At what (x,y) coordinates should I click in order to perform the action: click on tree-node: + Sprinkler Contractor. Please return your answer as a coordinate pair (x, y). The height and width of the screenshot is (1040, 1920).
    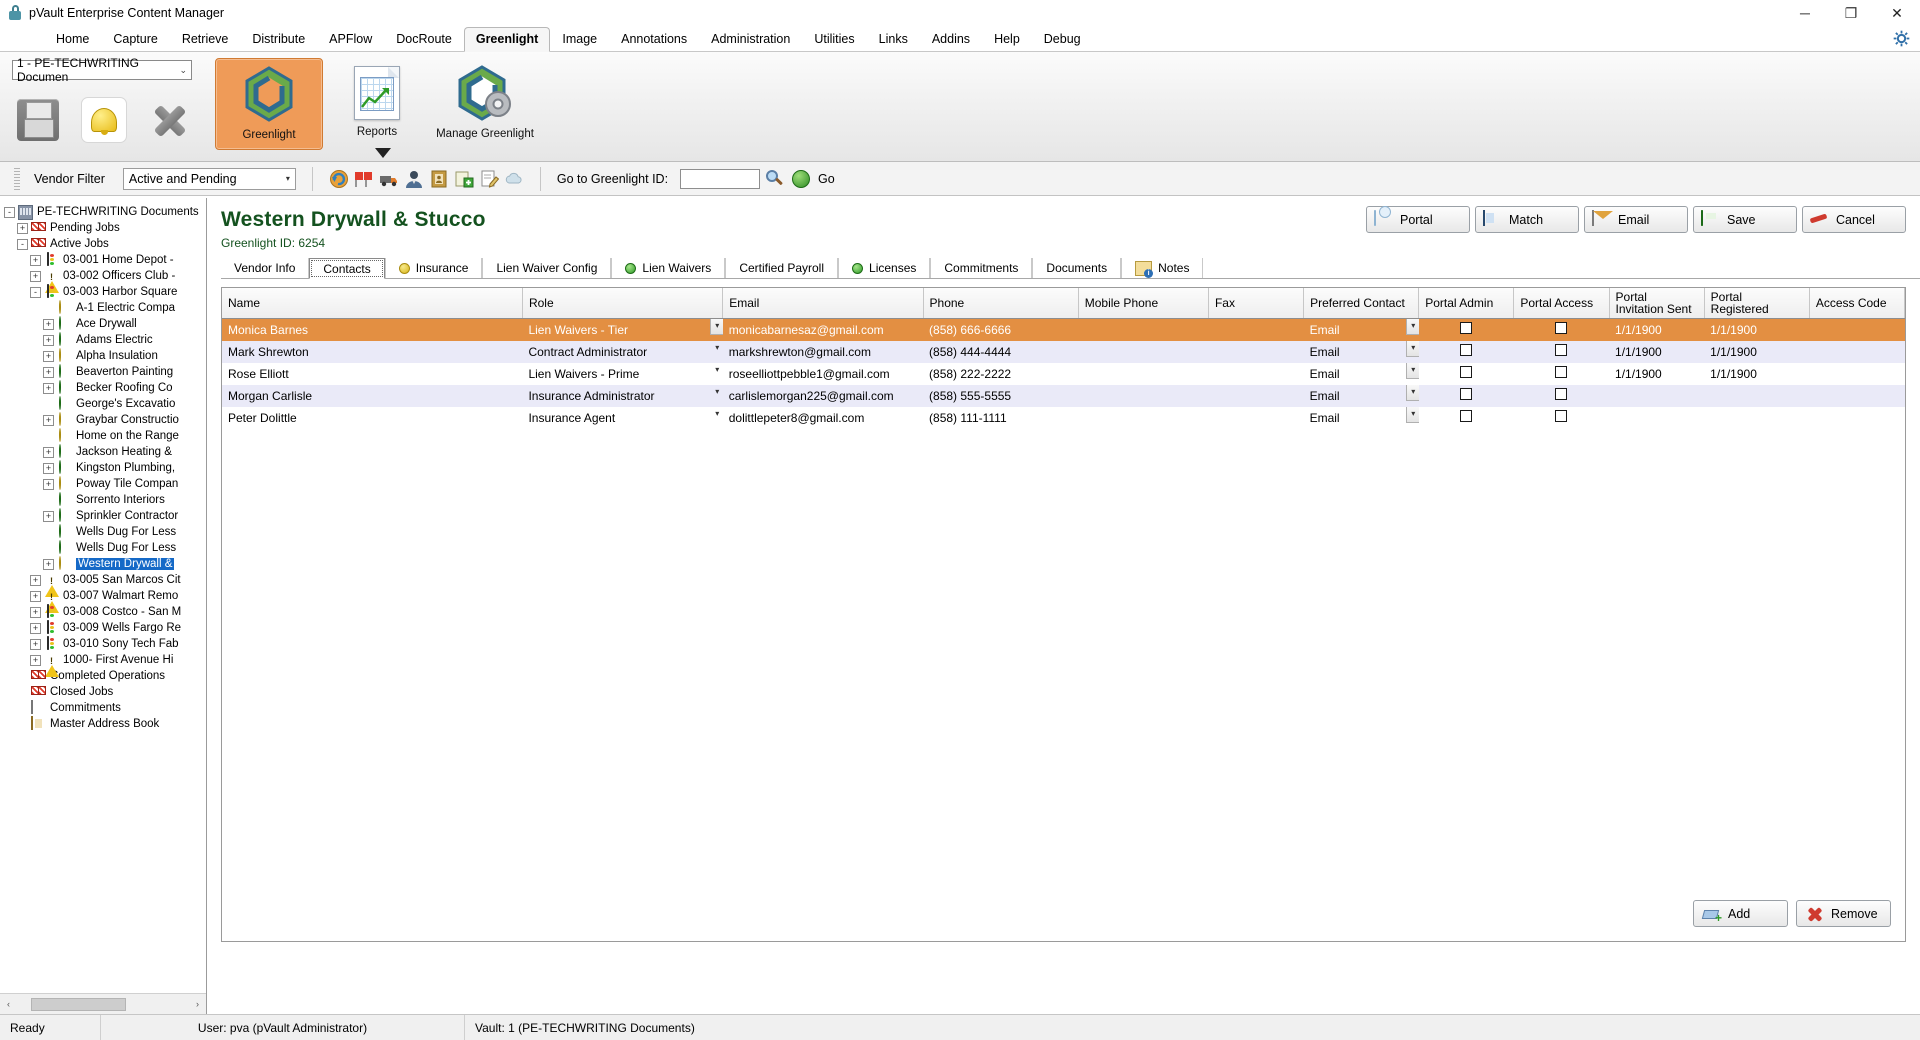
    Looking at the image, I should click on (103, 515).